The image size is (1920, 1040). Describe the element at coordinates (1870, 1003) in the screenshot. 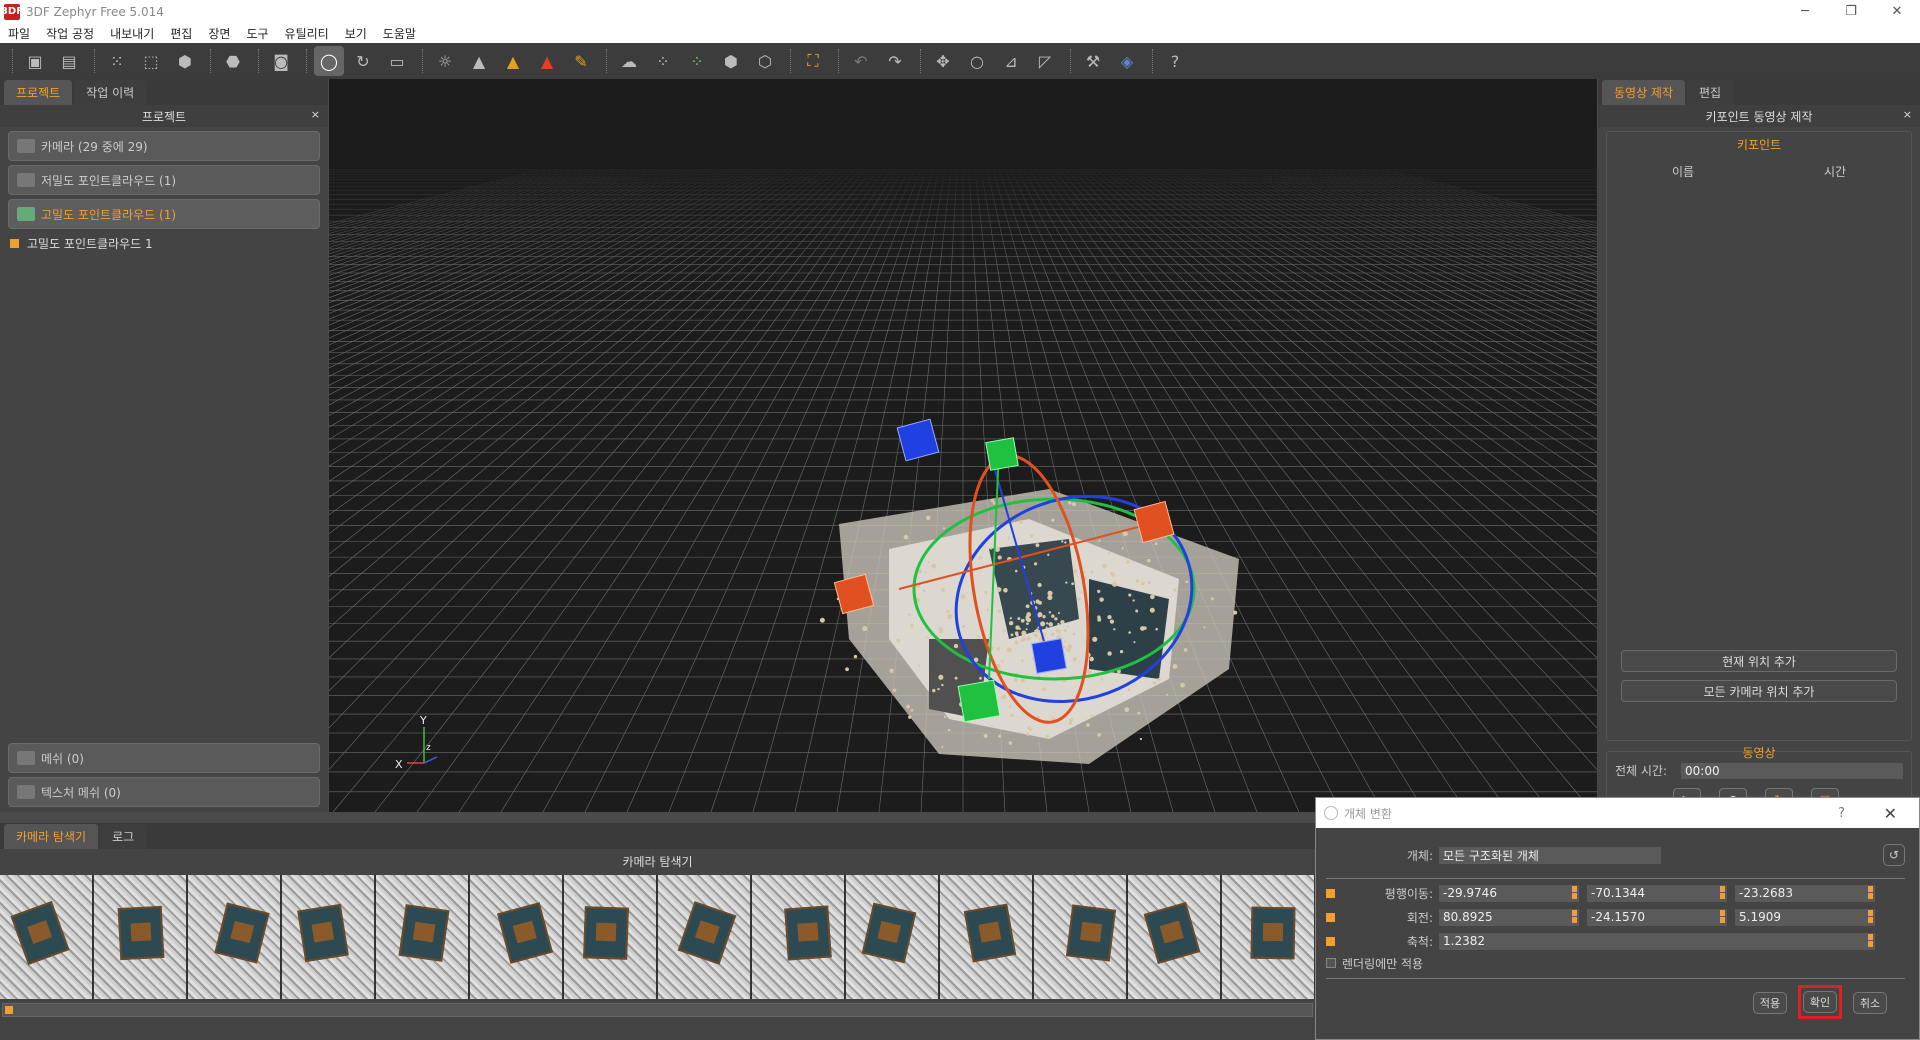

I see `cancel-button: 취소` at that location.